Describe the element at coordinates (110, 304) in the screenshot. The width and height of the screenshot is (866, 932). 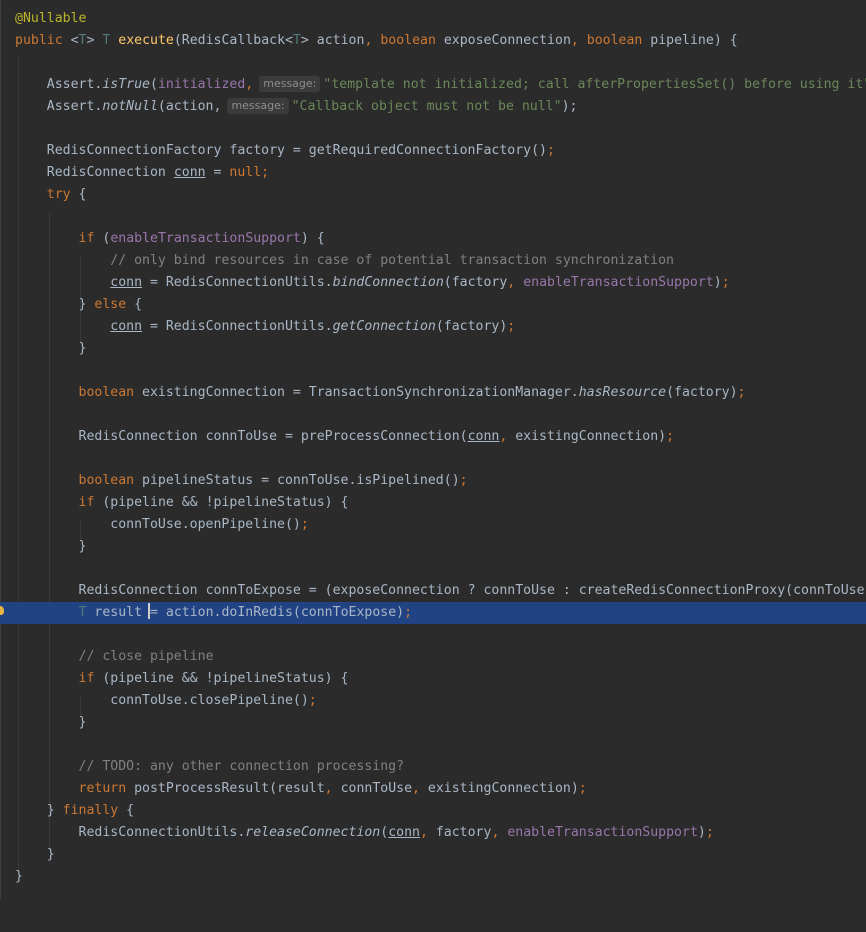
I see `keyword: else` at that location.